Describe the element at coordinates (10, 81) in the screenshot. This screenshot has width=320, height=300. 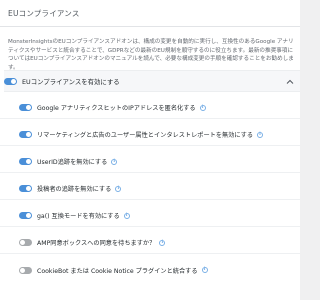
I see `main-toggle-switch` at that location.